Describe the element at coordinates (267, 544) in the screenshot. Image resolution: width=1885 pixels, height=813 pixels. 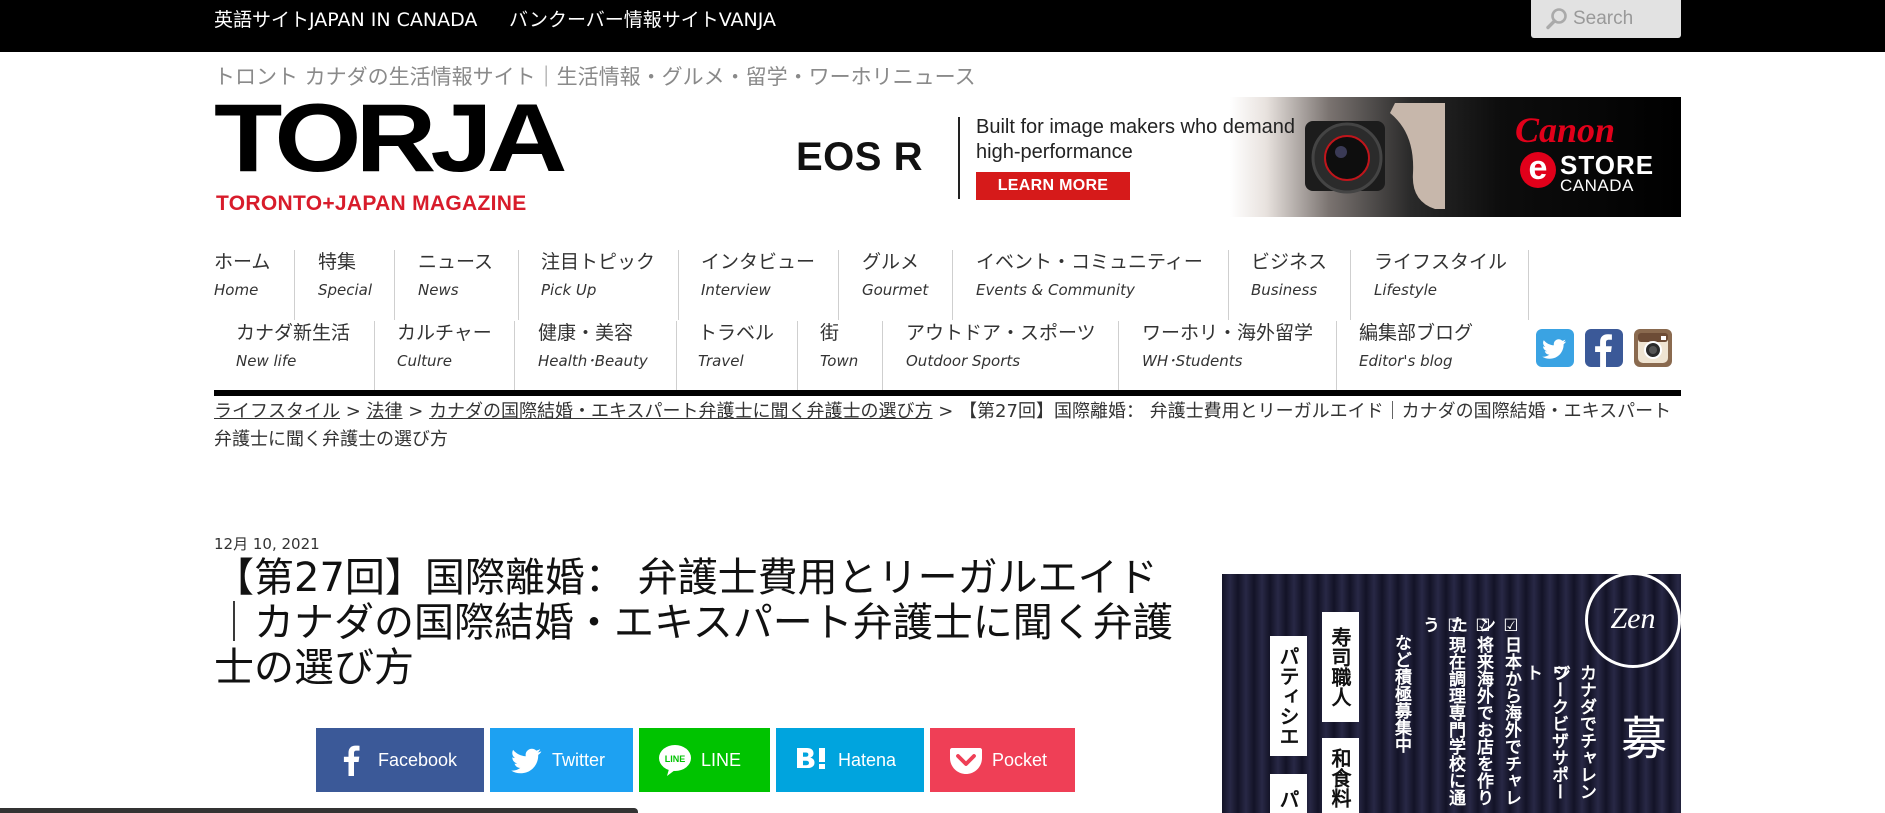
I see `article-date: 12月 10, 2021` at that location.